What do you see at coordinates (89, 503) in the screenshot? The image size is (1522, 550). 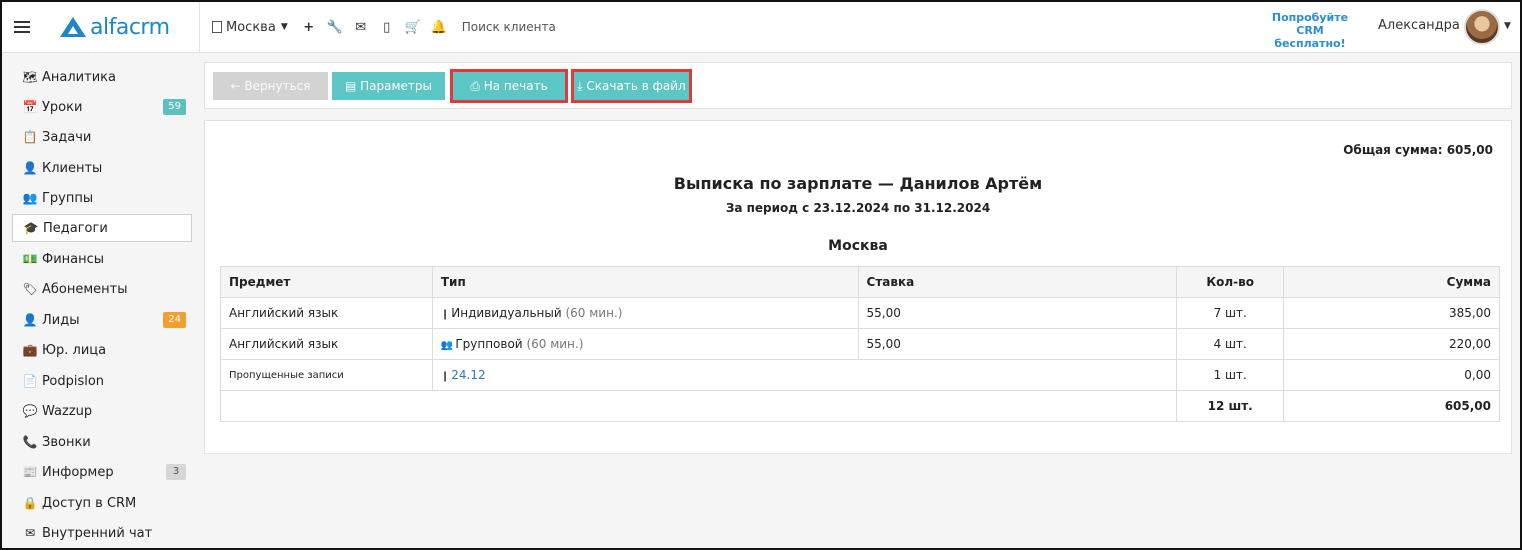 I see `sidebar-item-label: Доступ в CRM` at bounding box center [89, 503].